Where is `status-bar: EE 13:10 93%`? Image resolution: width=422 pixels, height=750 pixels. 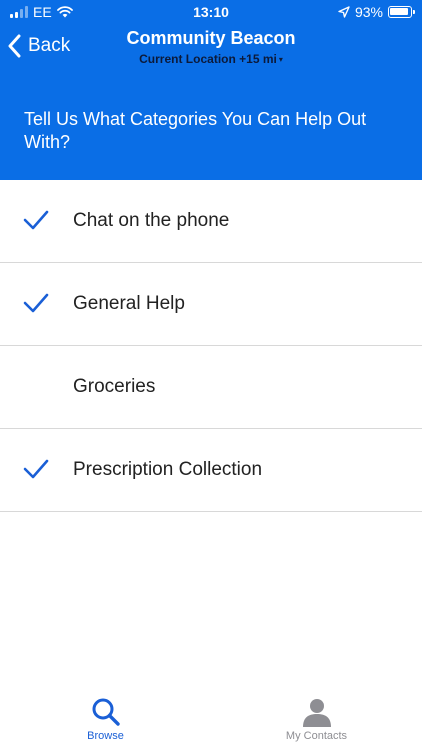
status-bar: EE 13:10 93% is located at coordinates (211, 12).